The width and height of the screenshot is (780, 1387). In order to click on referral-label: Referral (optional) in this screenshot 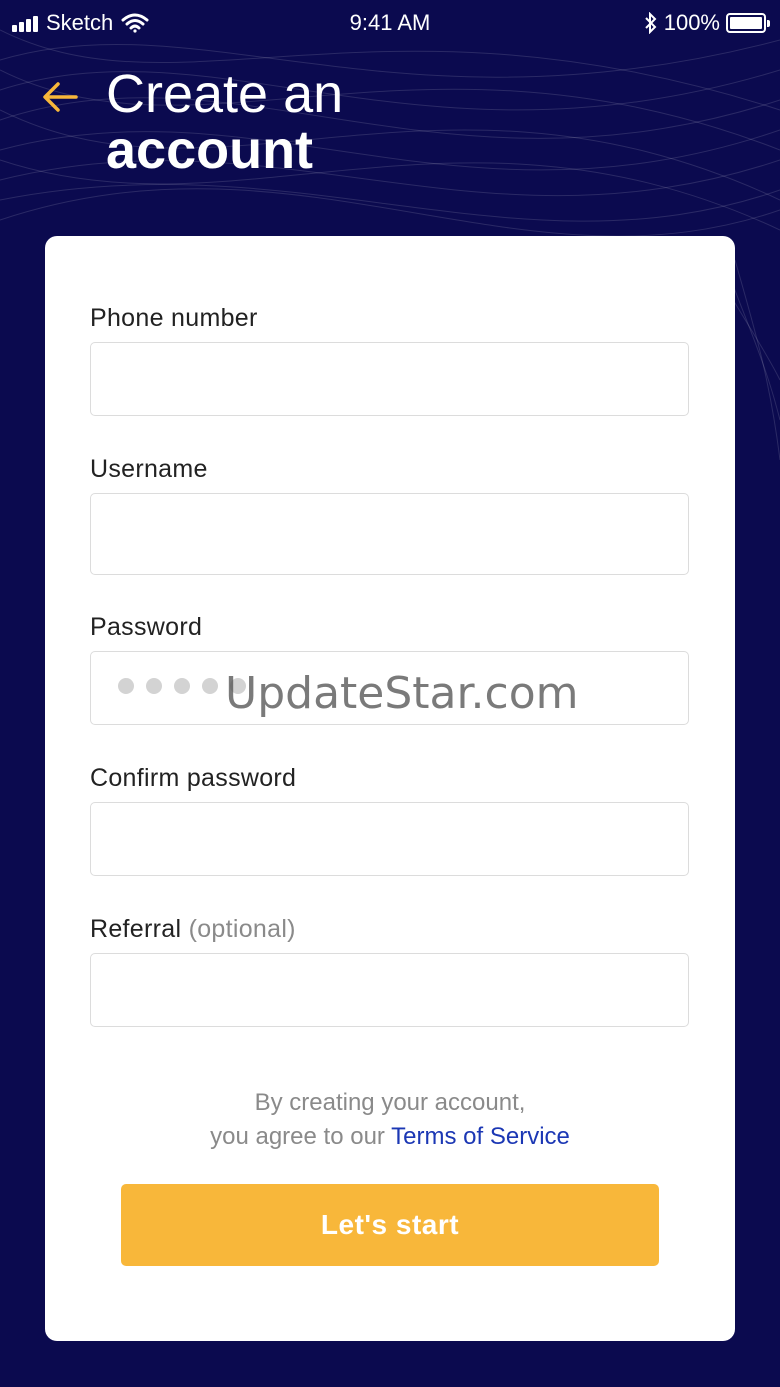, I will do `click(193, 929)`.